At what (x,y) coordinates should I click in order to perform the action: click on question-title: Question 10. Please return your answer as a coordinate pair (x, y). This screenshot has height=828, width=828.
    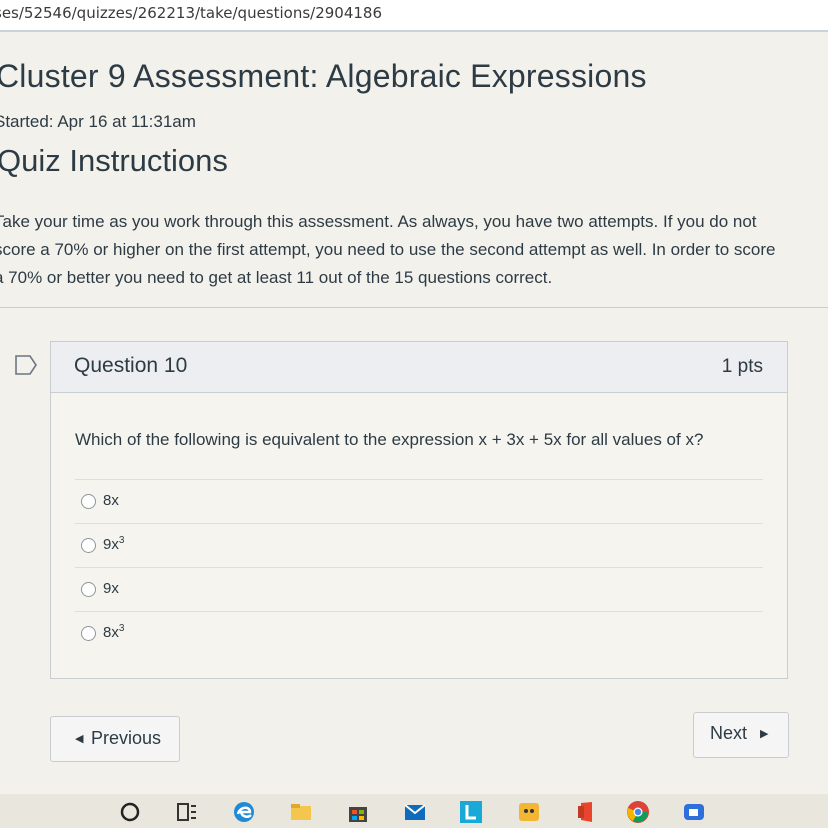
    Looking at the image, I should click on (131, 365).